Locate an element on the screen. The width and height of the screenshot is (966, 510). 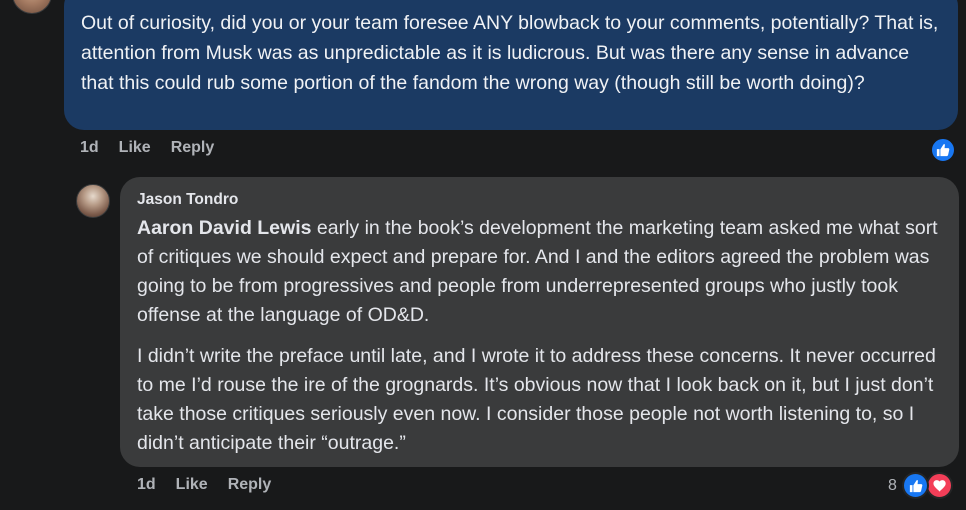
reply-love-reaction-badge is located at coordinates (939, 485).